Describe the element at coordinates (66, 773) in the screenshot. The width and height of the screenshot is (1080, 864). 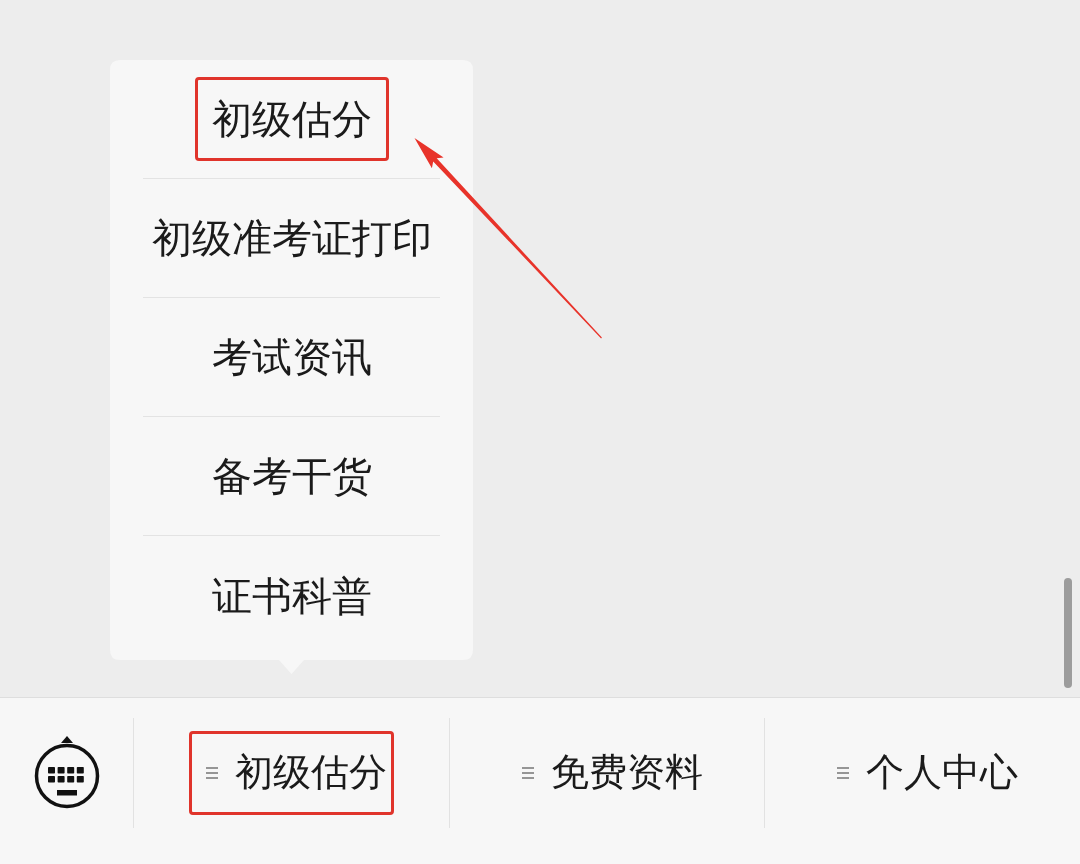
I see `keyboard-icon` at that location.